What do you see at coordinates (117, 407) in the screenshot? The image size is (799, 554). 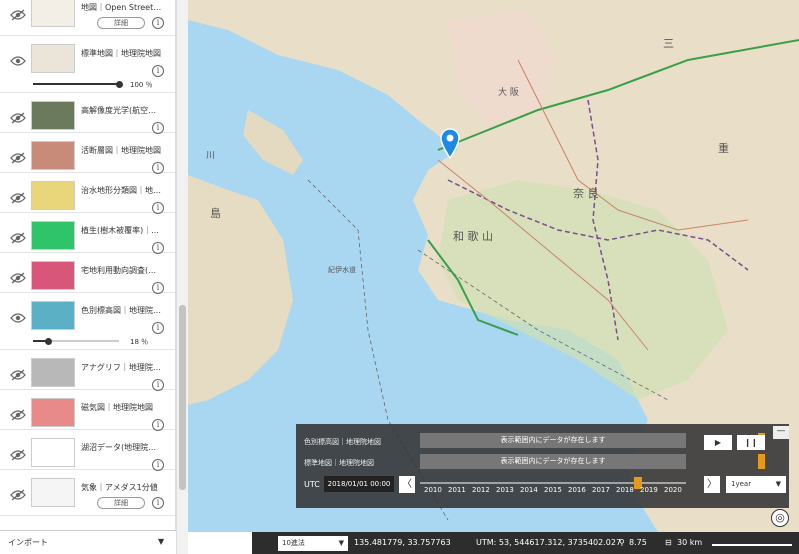 I see `layer-name: 磁気図｜地理院地図` at bounding box center [117, 407].